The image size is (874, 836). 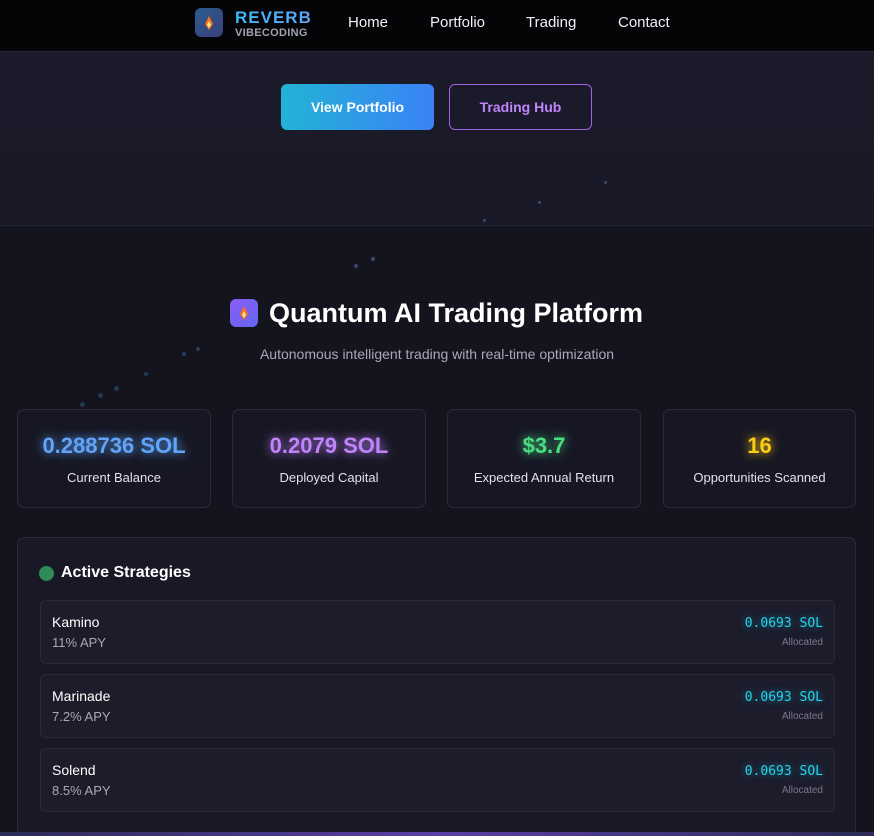 I want to click on stat-label: Expected Annual Return, so click(x=544, y=477).